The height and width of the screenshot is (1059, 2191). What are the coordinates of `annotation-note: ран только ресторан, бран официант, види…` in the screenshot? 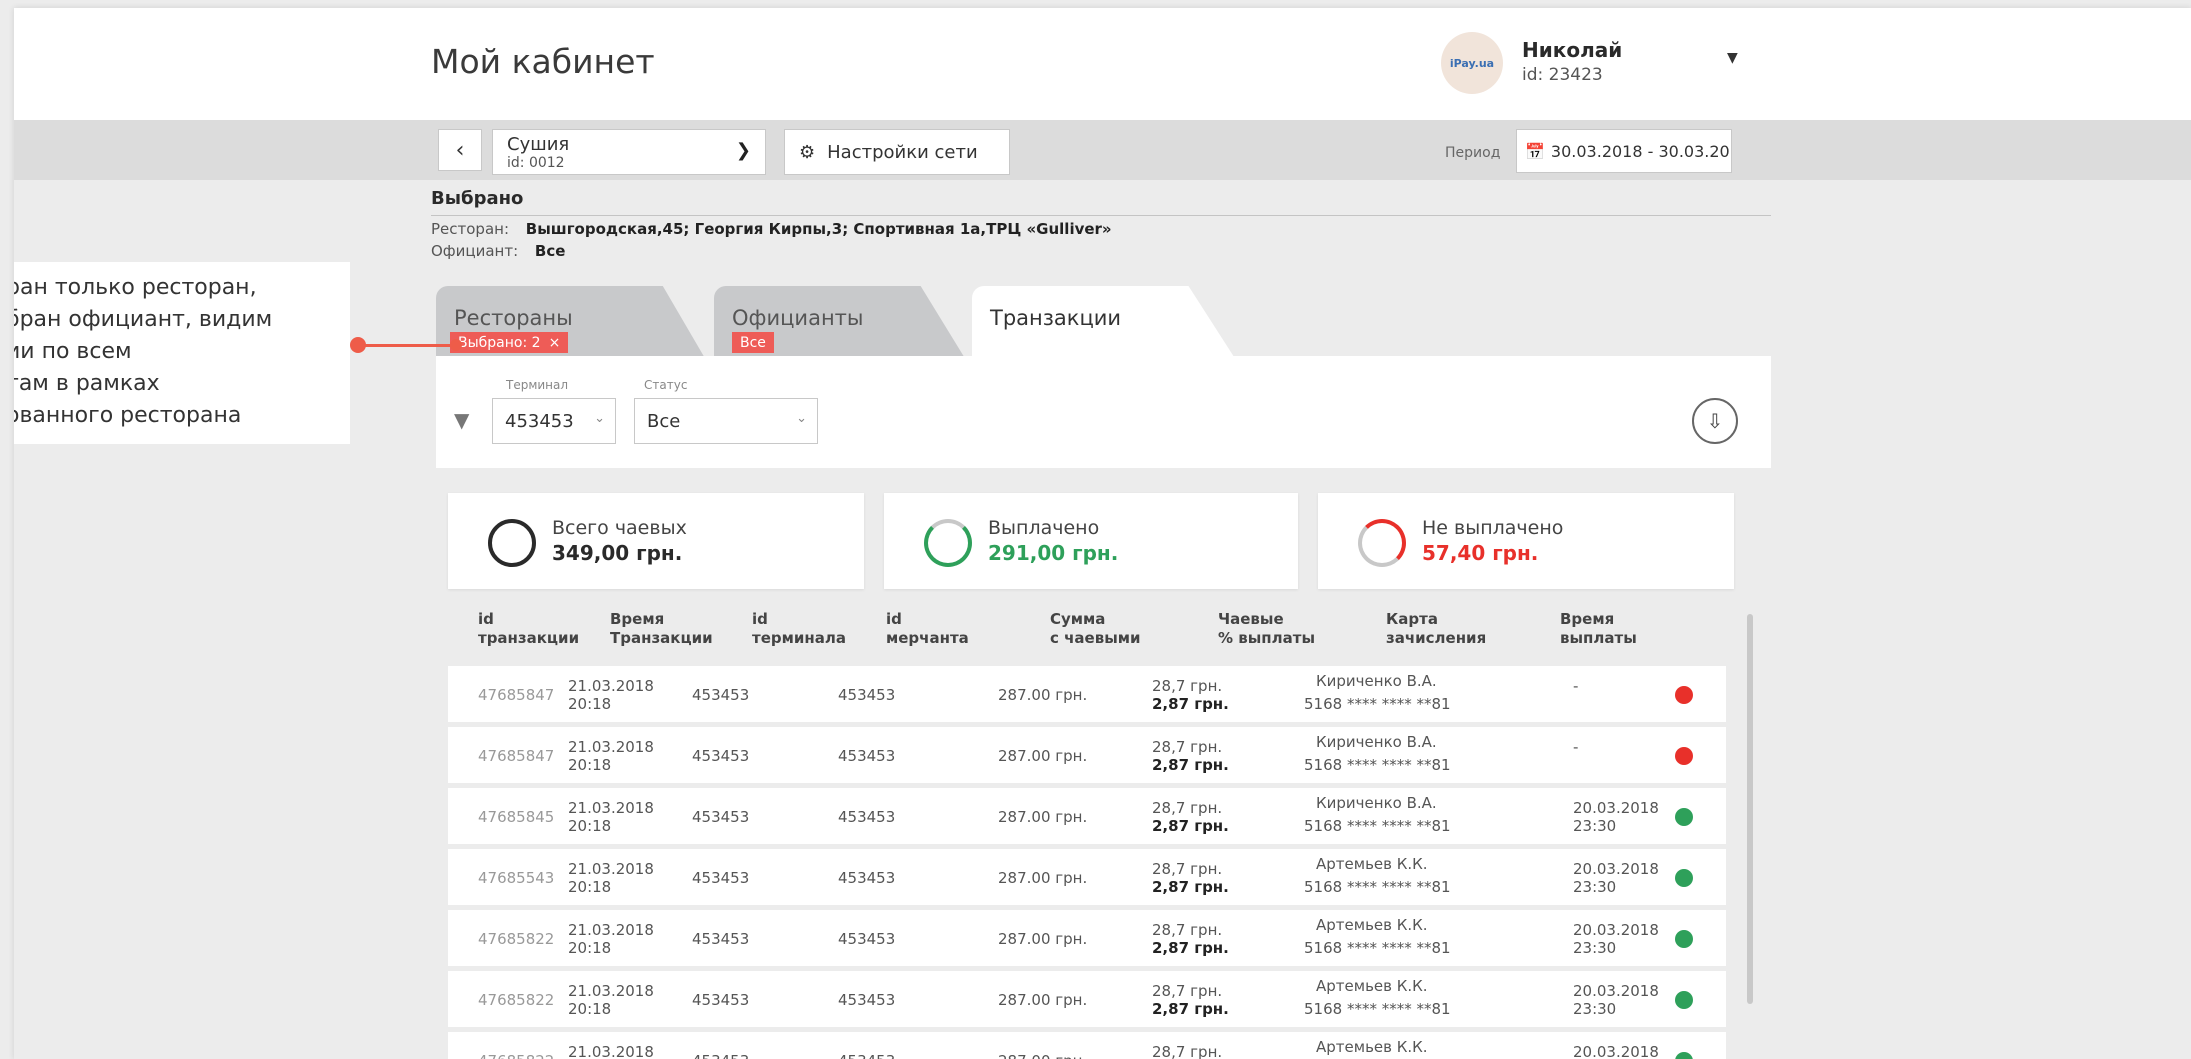 It's located at (182, 353).